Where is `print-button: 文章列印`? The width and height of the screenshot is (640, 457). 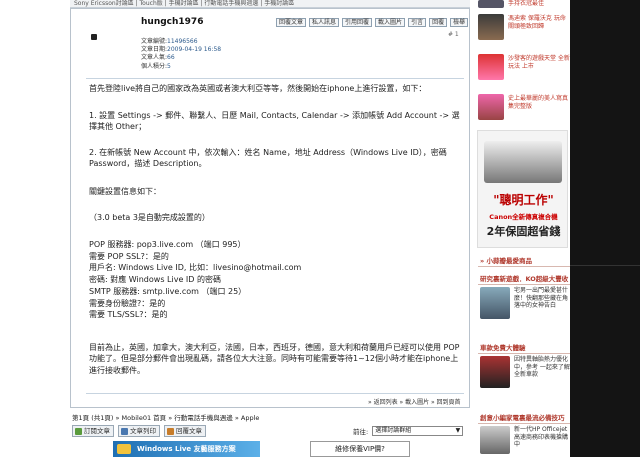
print-button: 文章列印 is located at coordinates (139, 431).